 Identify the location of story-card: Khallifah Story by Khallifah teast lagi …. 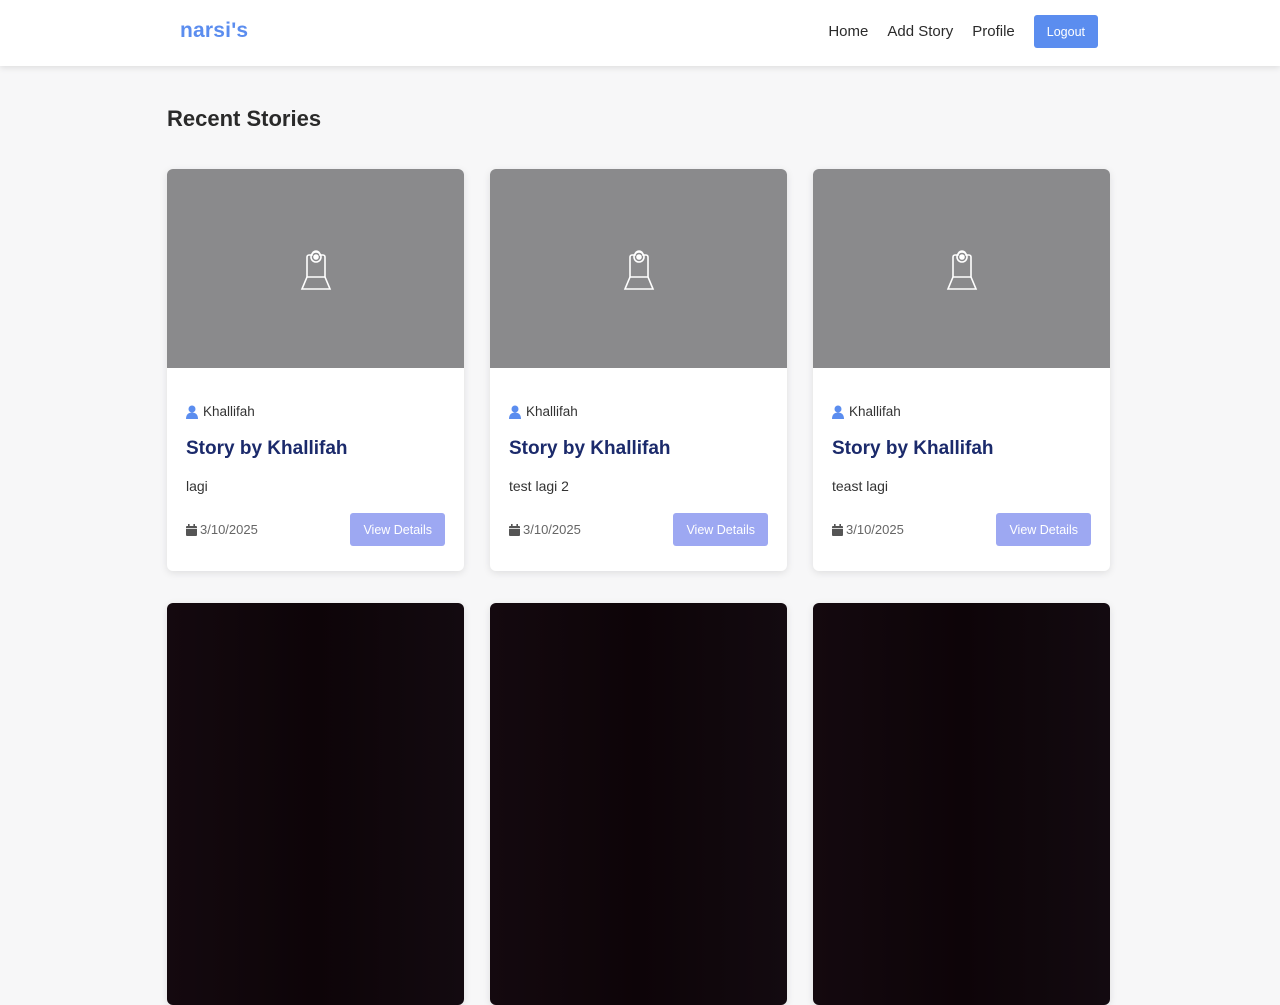
(961, 370).